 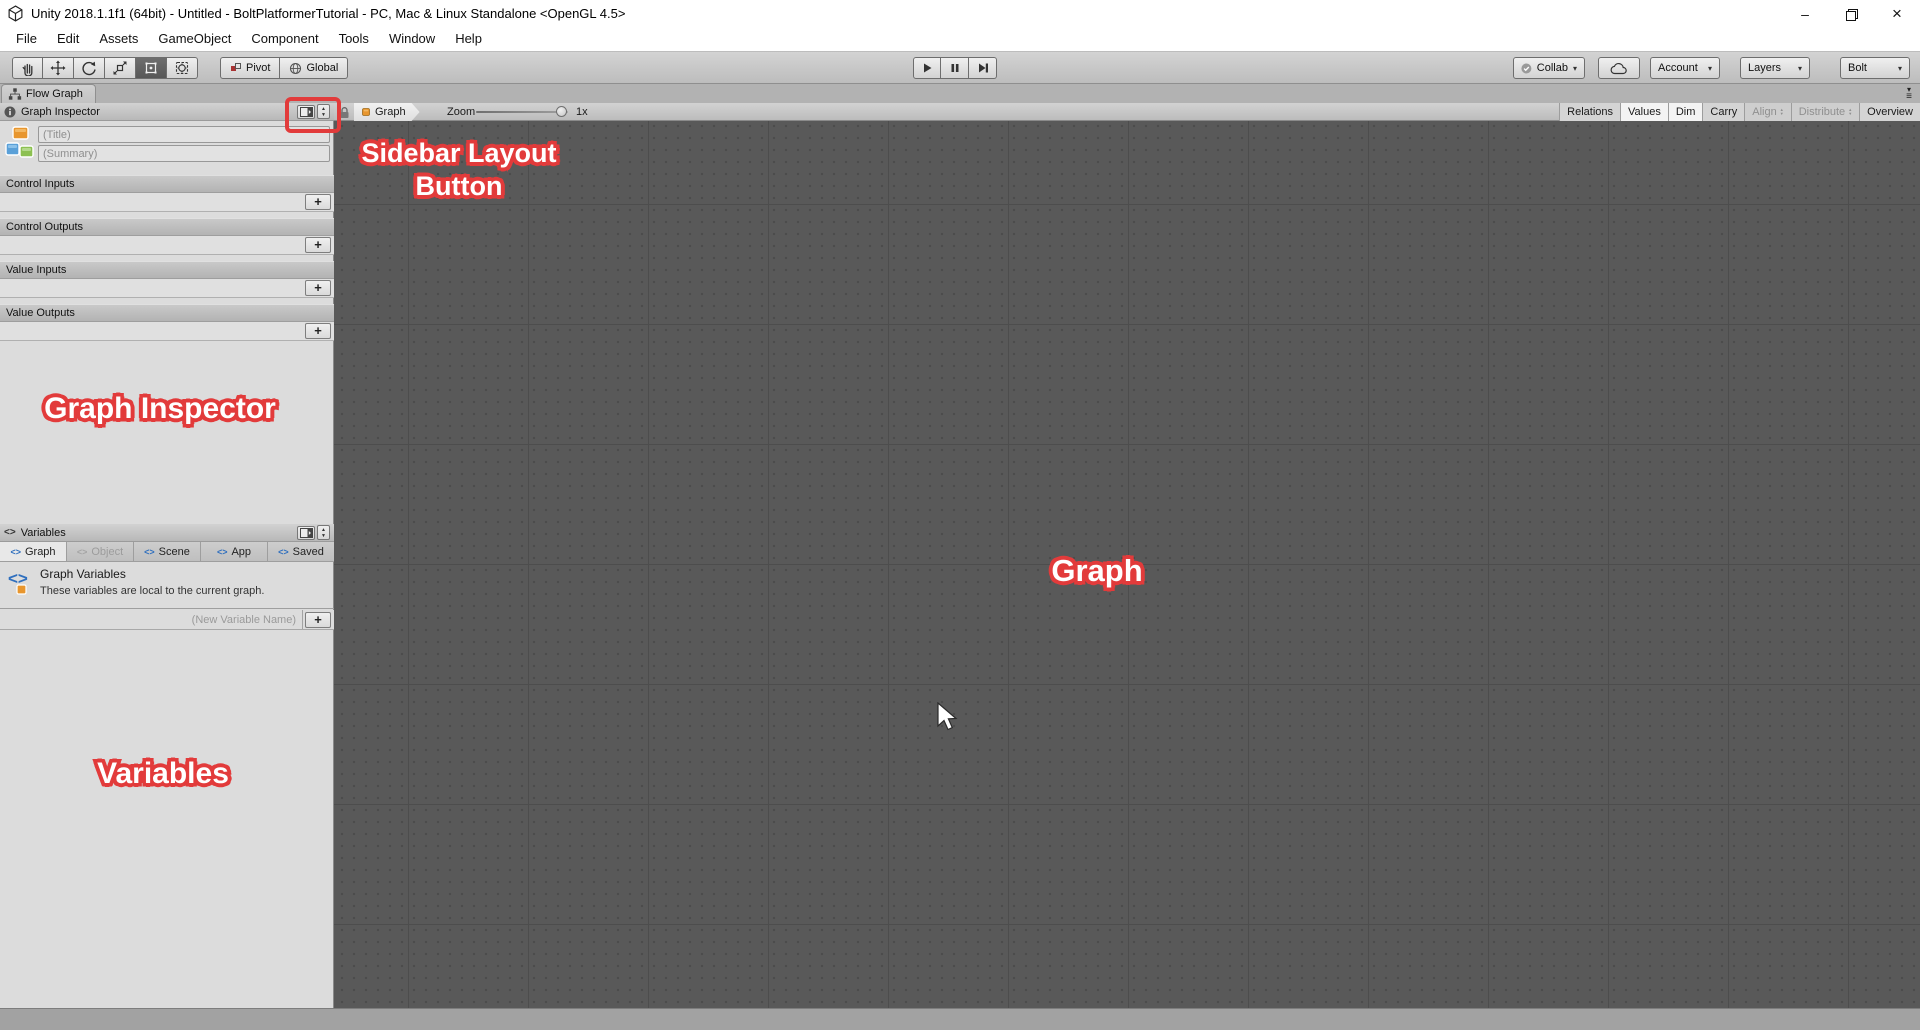 I want to click on step-button, so click(x=983, y=68).